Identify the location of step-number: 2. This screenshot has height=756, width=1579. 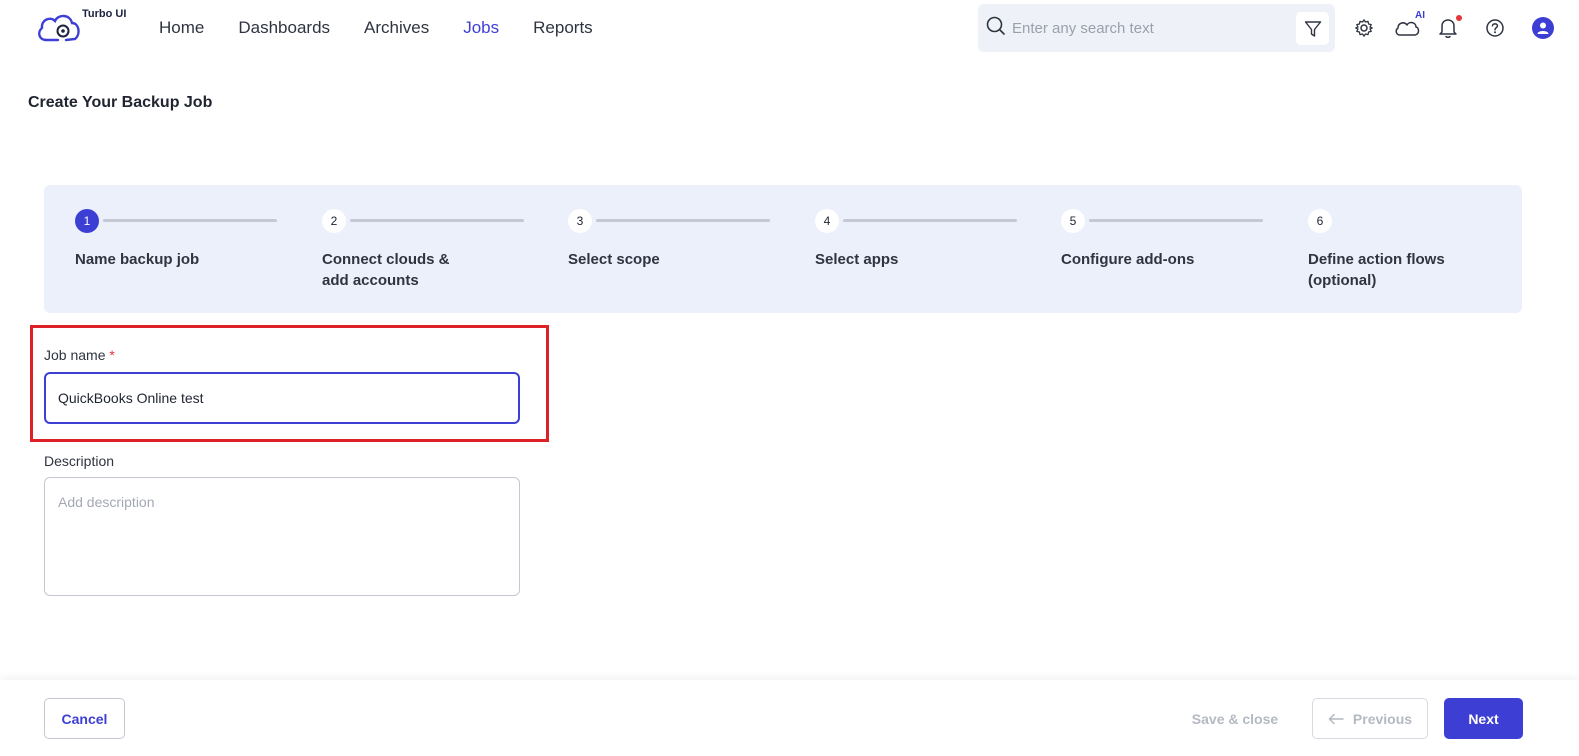
(334, 221).